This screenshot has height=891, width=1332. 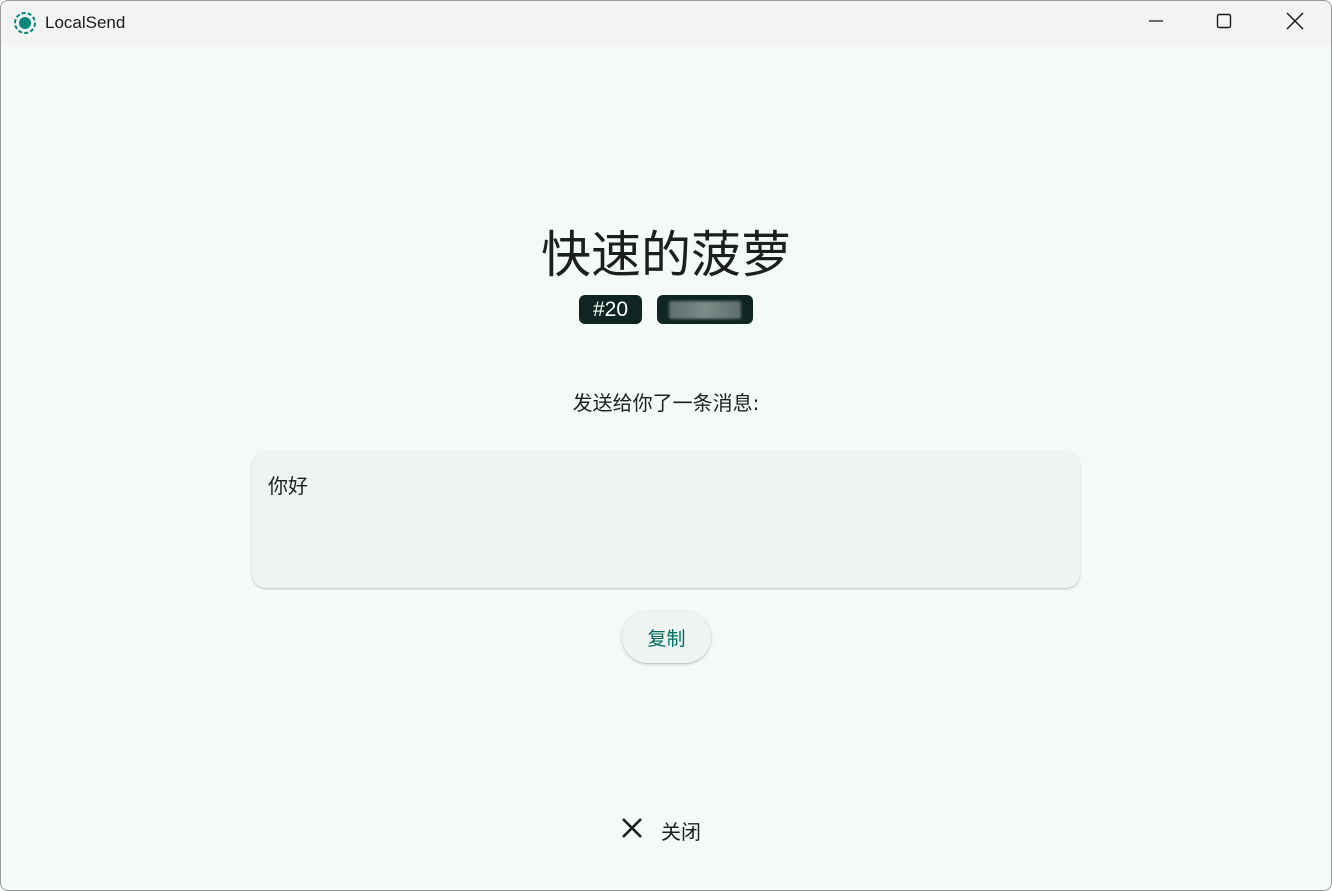 I want to click on title-bar: LocalSend, so click(x=666, y=23).